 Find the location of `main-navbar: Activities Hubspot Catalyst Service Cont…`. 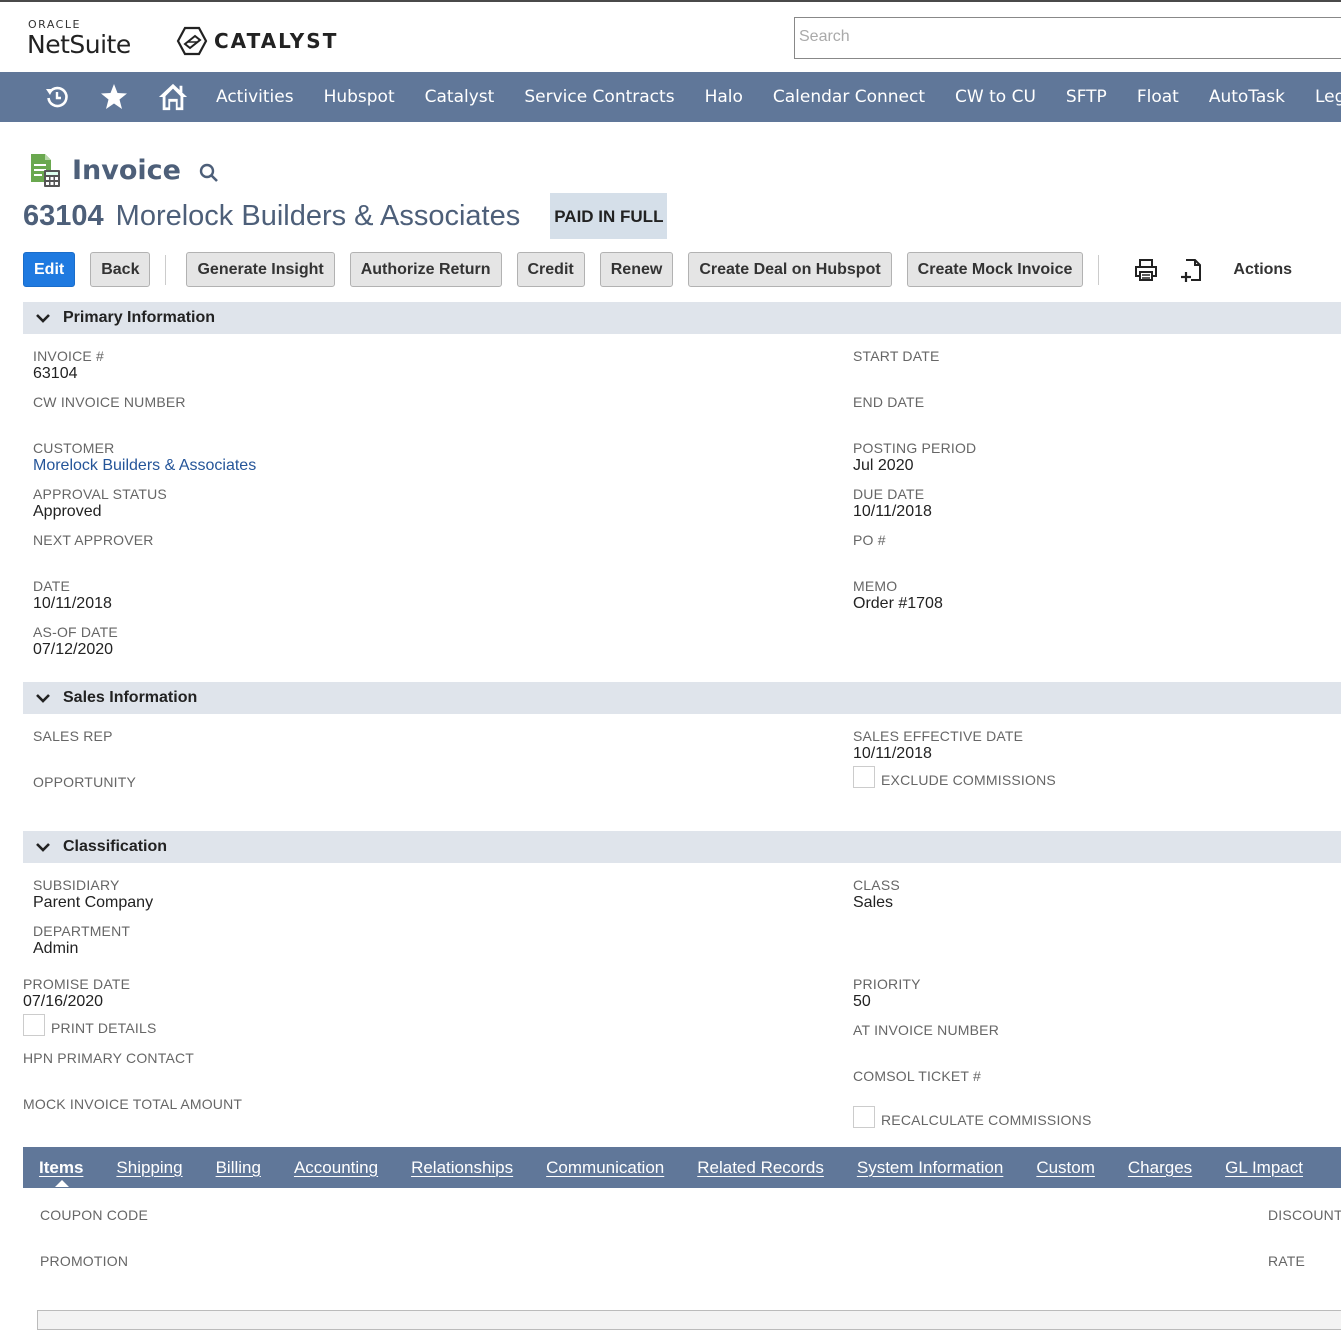

main-navbar: Activities Hubspot Catalyst Service Cont… is located at coordinates (670, 97).